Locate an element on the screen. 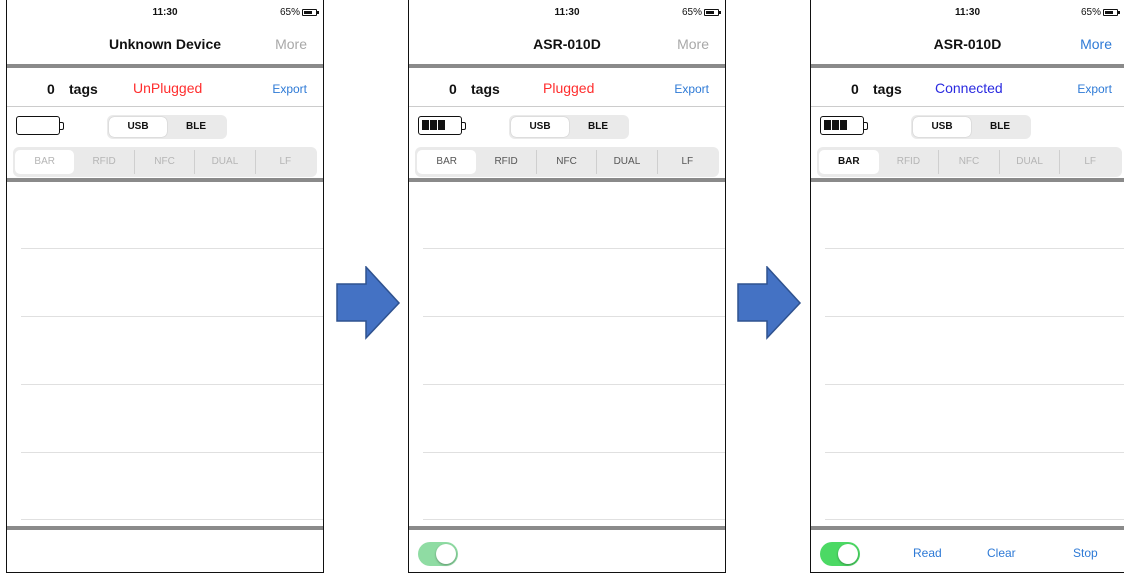 The height and width of the screenshot is (573, 1124). device-title: ASR-010D is located at coordinates (967, 44).